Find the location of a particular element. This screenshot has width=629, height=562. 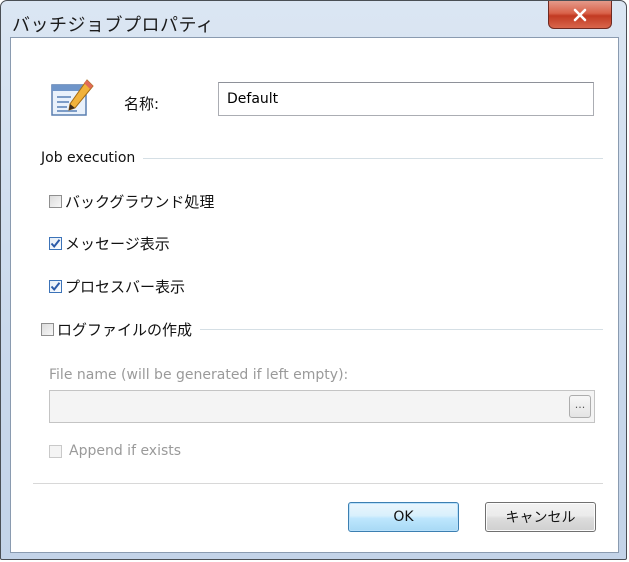

show-messages-checkbox is located at coordinates (55, 243).